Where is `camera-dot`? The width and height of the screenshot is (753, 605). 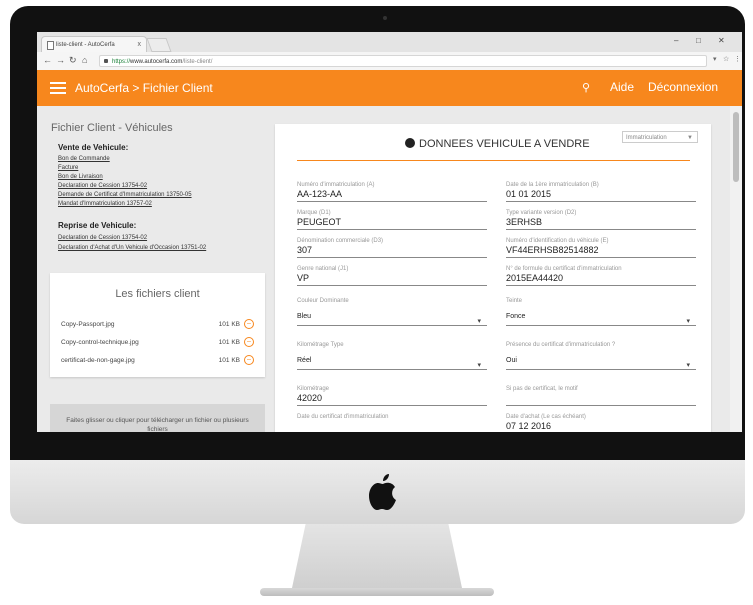 camera-dot is located at coordinates (385, 18).